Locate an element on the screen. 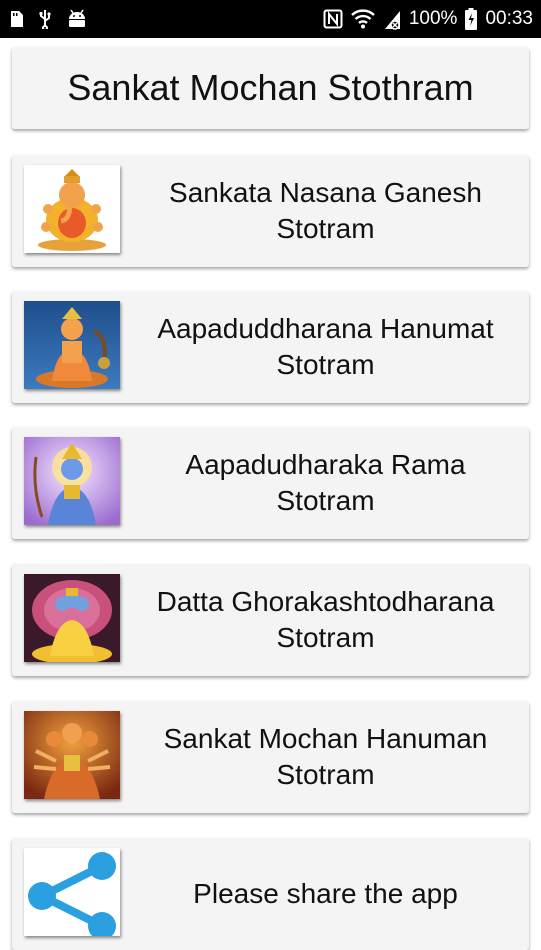 Image resolution: width=541 pixels, height=950 pixels. battery-percent: 100% is located at coordinates (433, 18).